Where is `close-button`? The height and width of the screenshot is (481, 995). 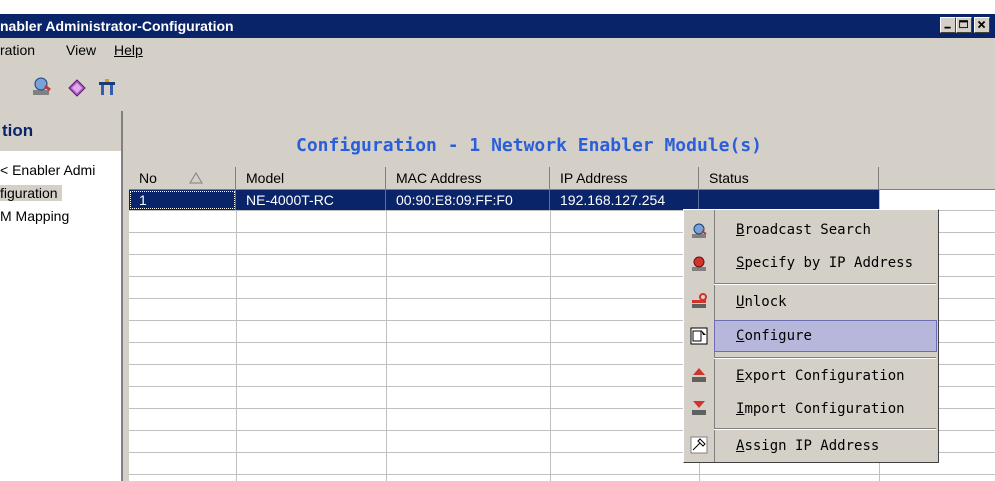 close-button is located at coordinates (982, 25).